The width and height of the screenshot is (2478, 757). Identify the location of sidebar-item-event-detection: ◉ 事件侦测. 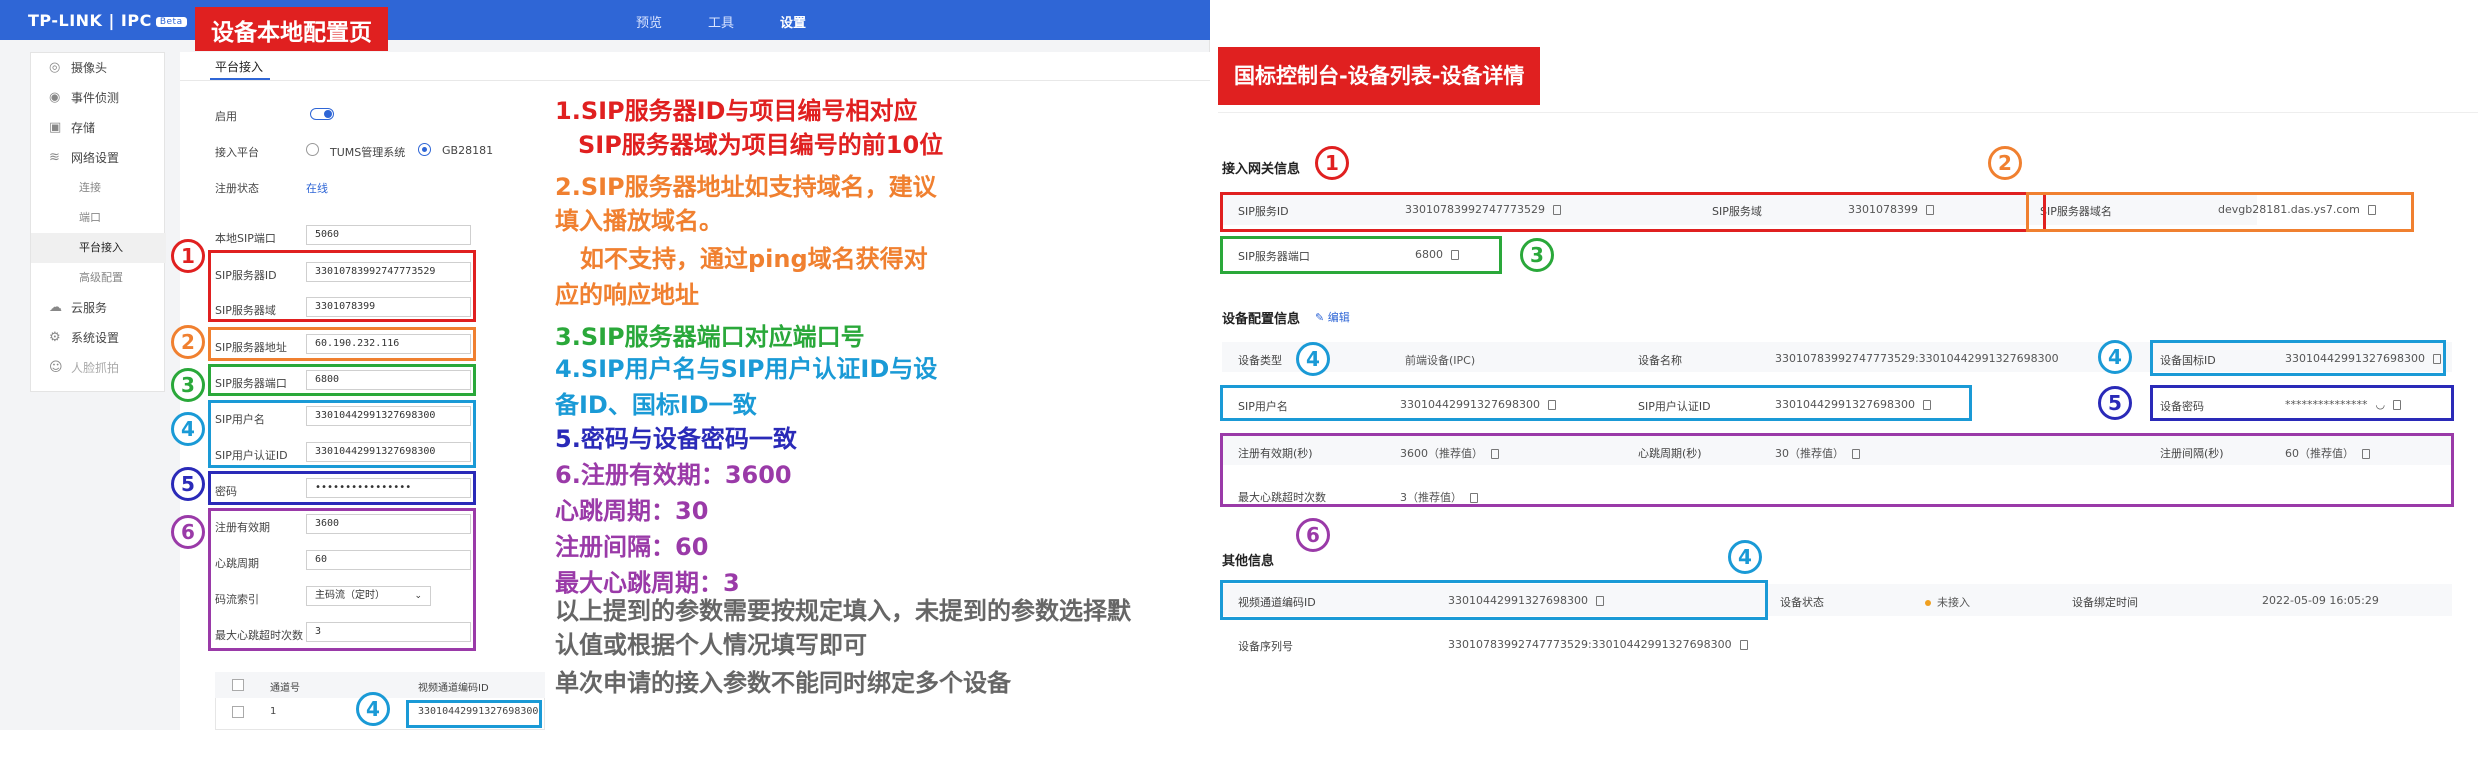
(98, 98).